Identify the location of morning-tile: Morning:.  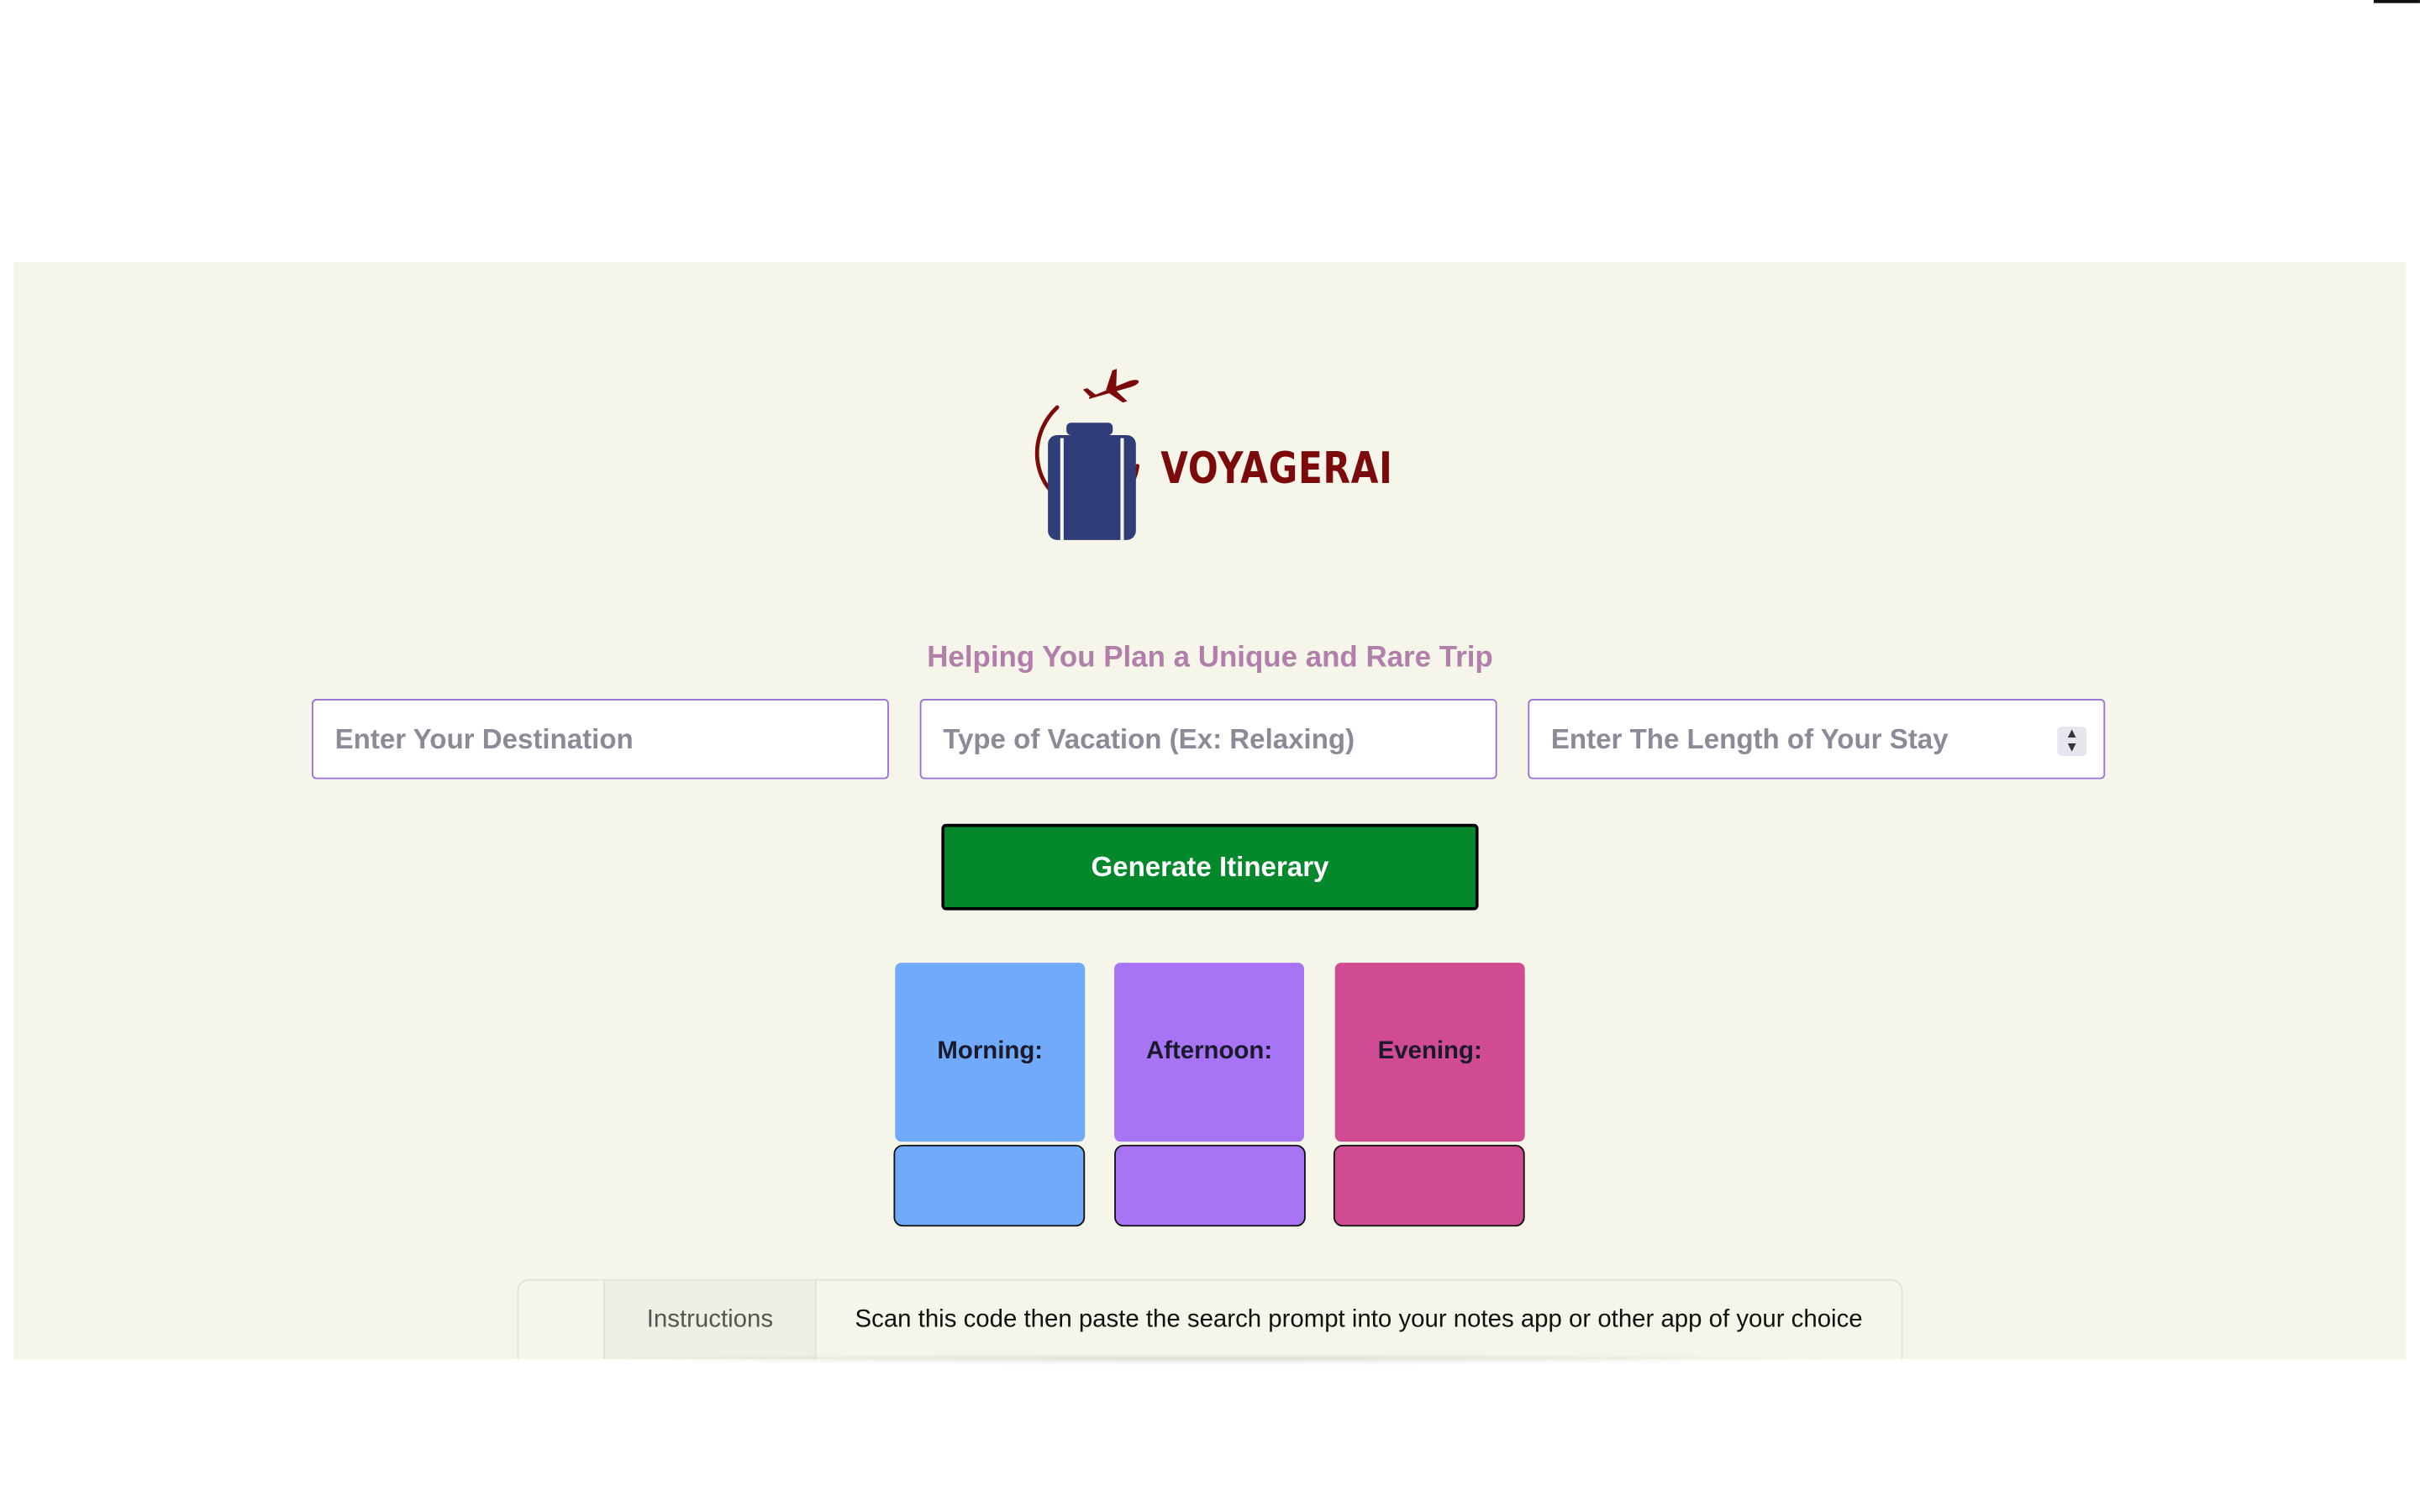
(991, 1052).